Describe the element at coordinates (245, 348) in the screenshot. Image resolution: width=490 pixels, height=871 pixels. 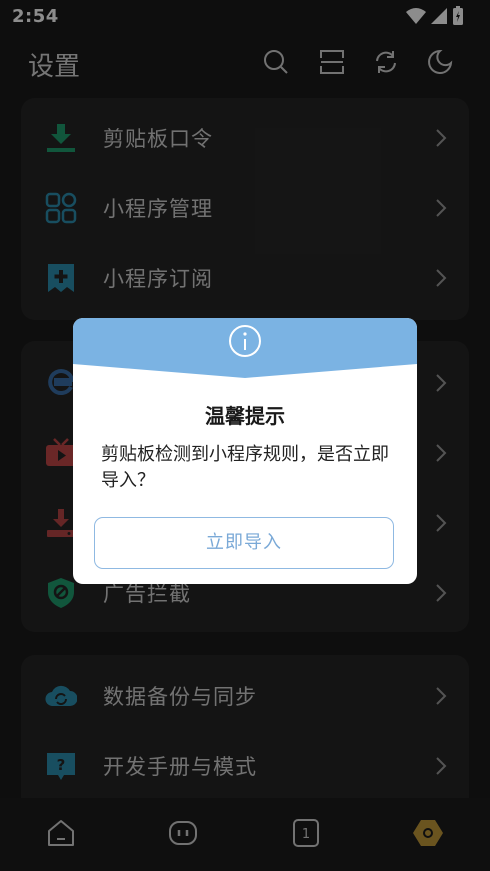
I see `dialog-banner` at that location.